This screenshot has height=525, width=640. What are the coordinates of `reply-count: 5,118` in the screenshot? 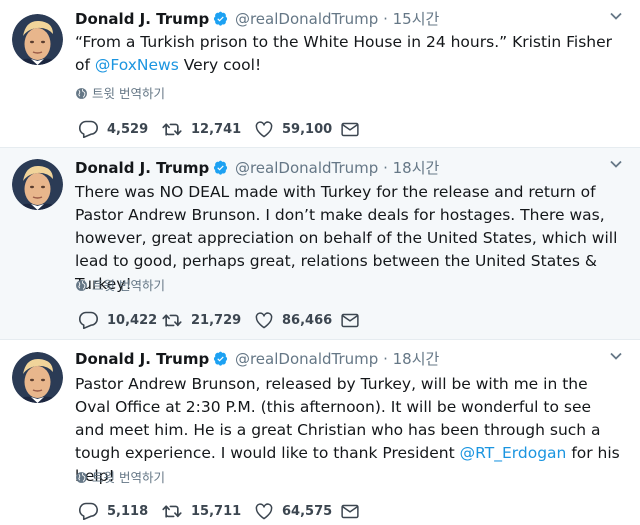 It's located at (128, 511).